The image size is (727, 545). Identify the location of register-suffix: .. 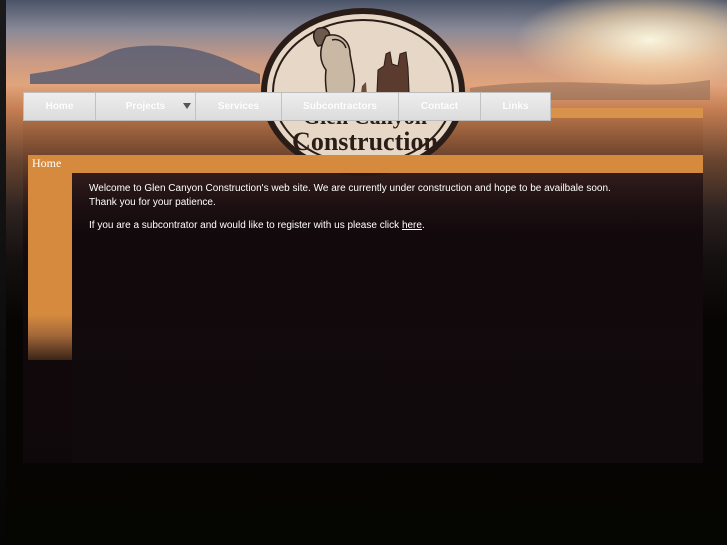
(423, 225).